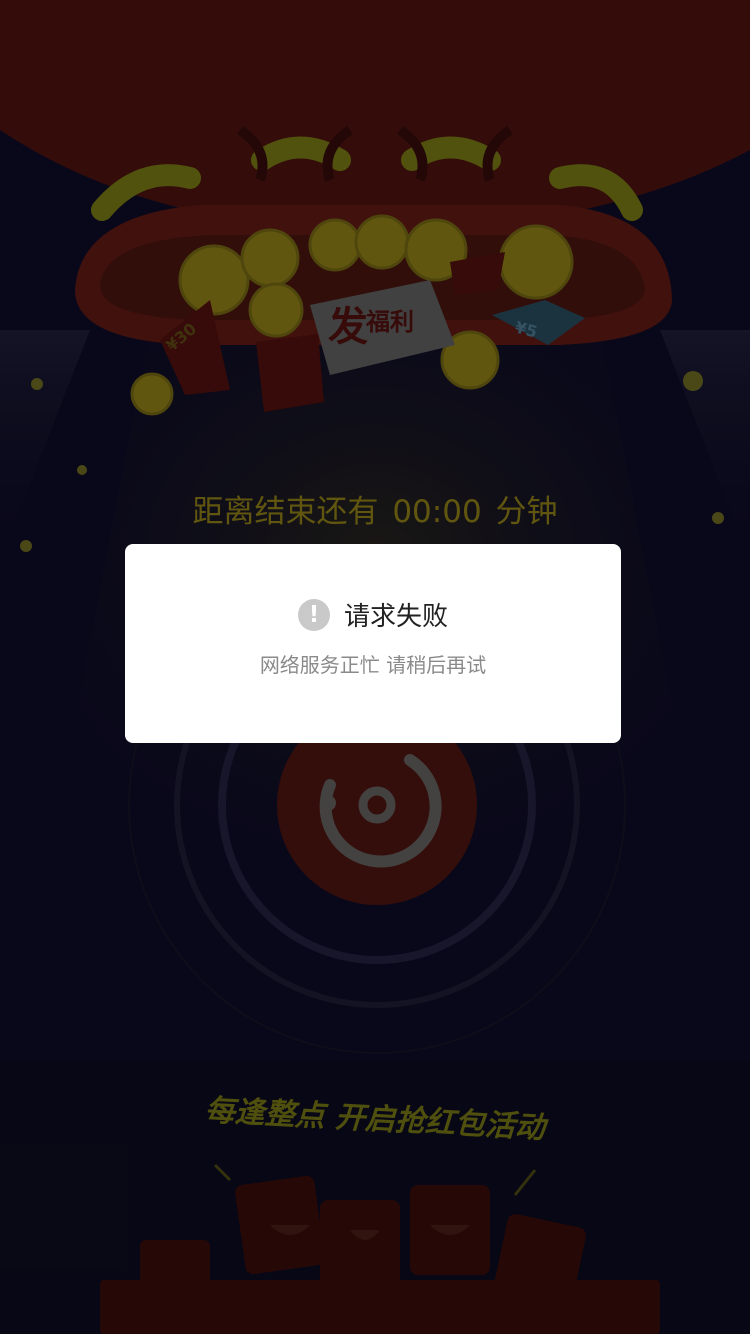 This screenshot has width=750, height=1334. I want to click on dialog-message: 网络服务正忙 请稍后再试, so click(373, 665).